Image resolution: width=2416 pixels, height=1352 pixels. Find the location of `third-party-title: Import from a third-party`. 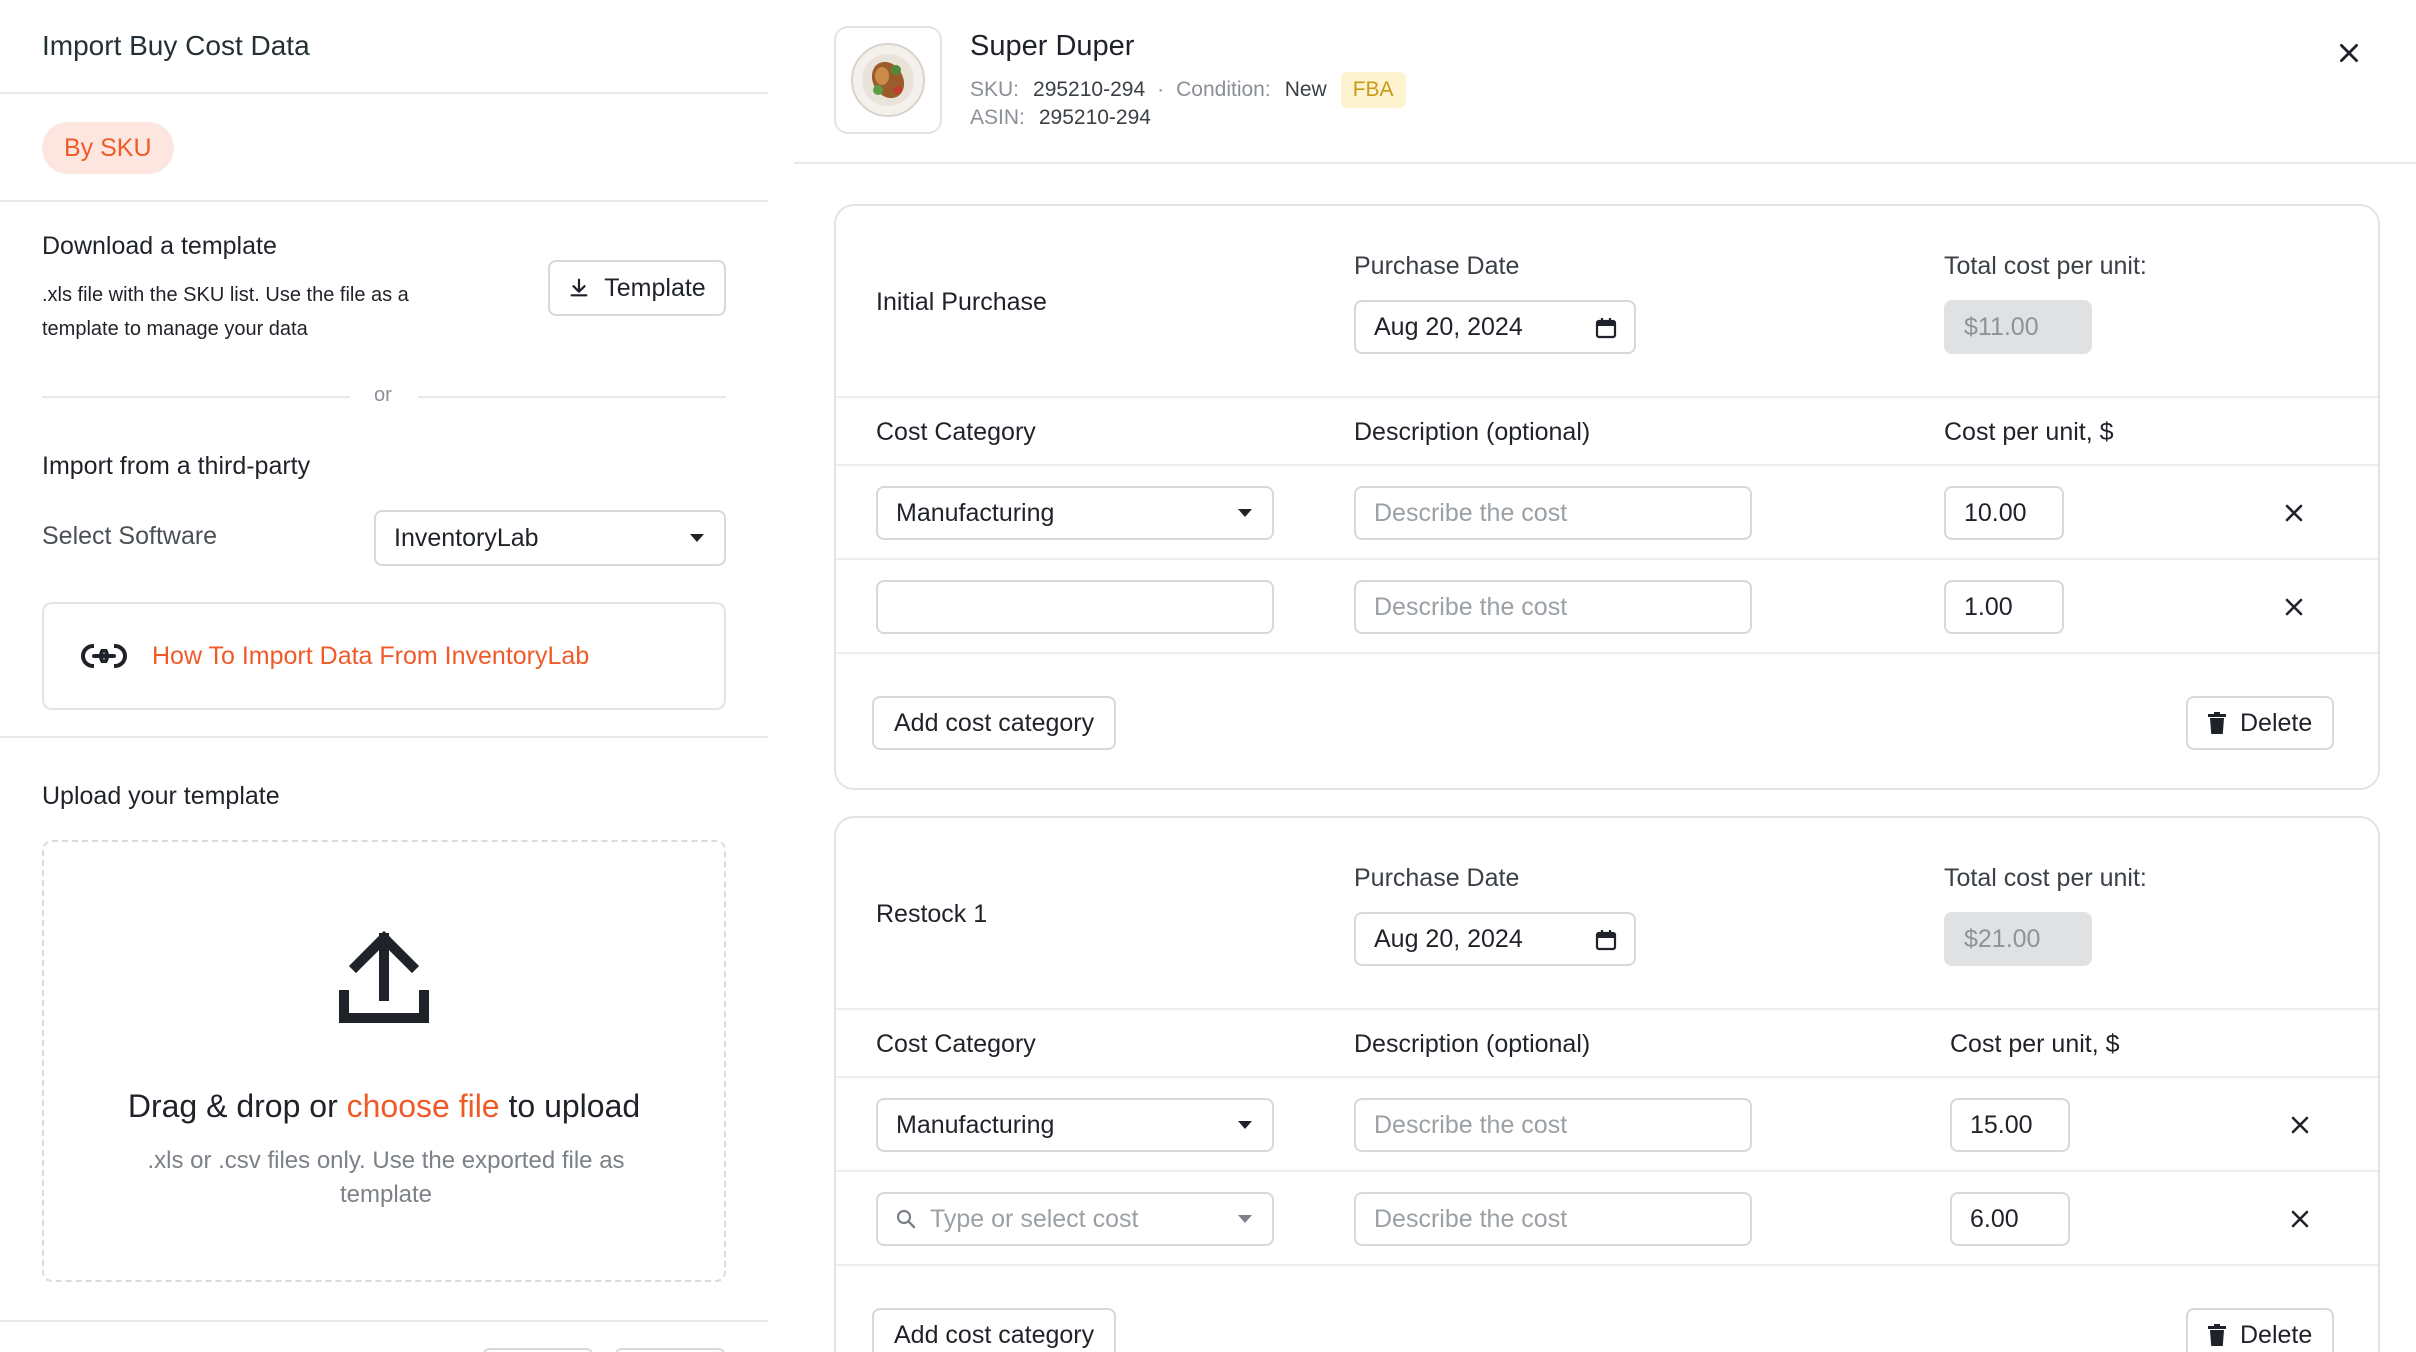

third-party-title: Import from a third-party is located at coordinates (176, 466).